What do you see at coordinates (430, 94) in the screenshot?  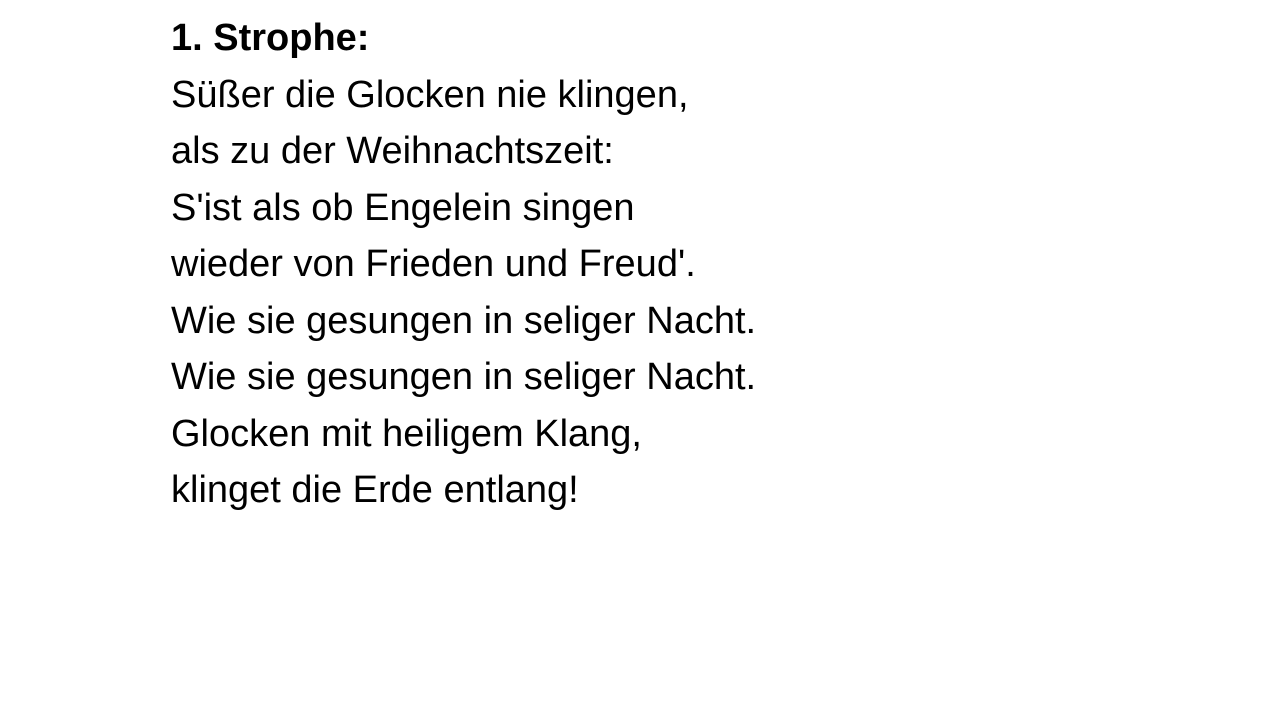 I see `lyric-line-1: Süßer die Glocken nie klingen,` at bounding box center [430, 94].